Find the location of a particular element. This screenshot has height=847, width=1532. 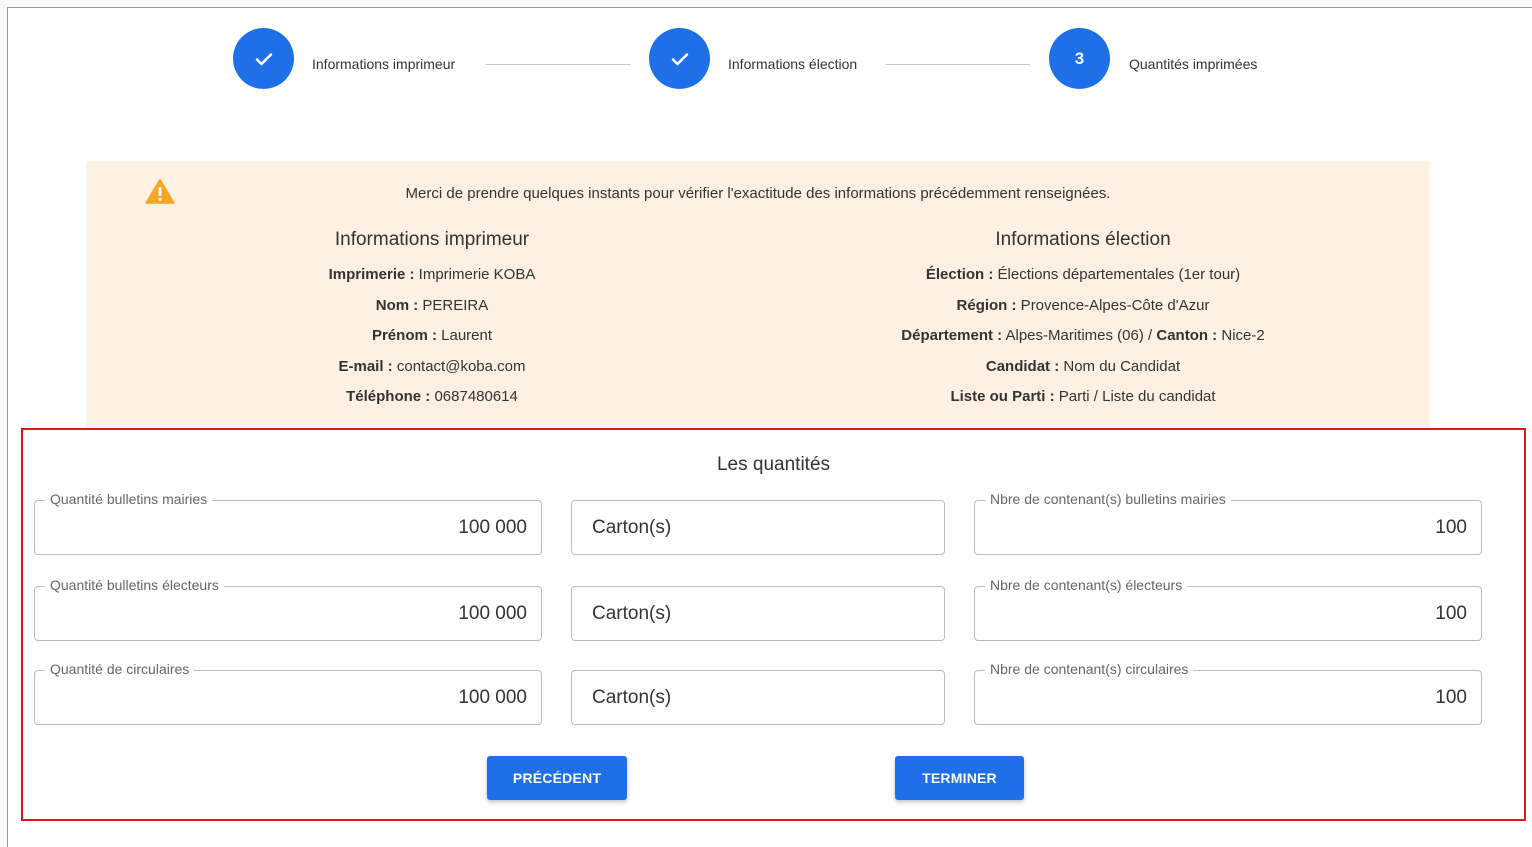

step-2-check-icon is located at coordinates (679, 58).